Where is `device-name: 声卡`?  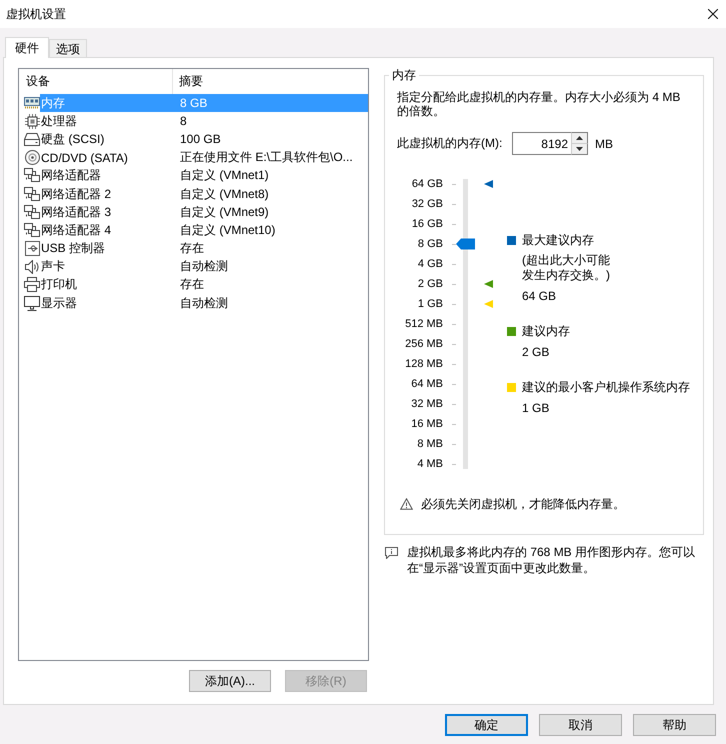 device-name: 声卡 is located at coordinates (53, 267).